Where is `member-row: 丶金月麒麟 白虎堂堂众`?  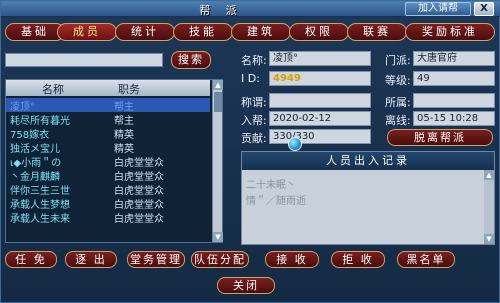
member-row: 丶金月麒麟 白虎堂堂众 is located at coordinates (108, 175).